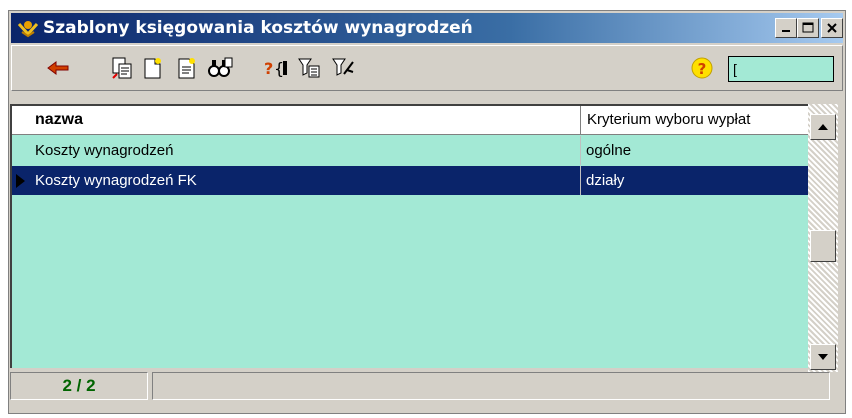 This screenshot has height=418, width=852. I want to click on table-row: Koszty wynagrodzeń ogólne, so click(416, 150).